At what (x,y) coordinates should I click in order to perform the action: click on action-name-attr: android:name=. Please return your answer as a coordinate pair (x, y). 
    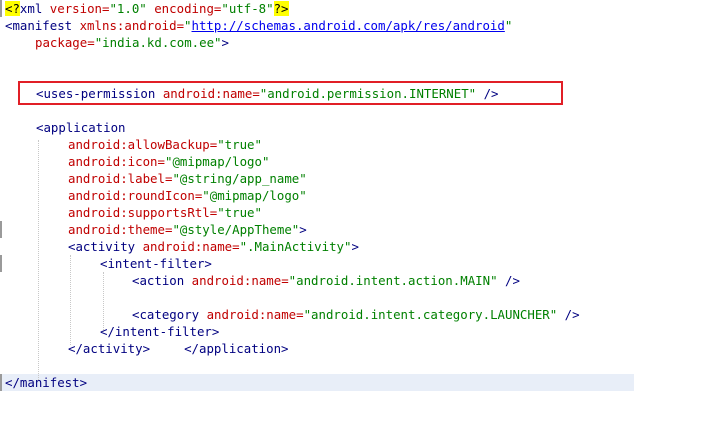
    Looking at the image, I should click on (236, 280).